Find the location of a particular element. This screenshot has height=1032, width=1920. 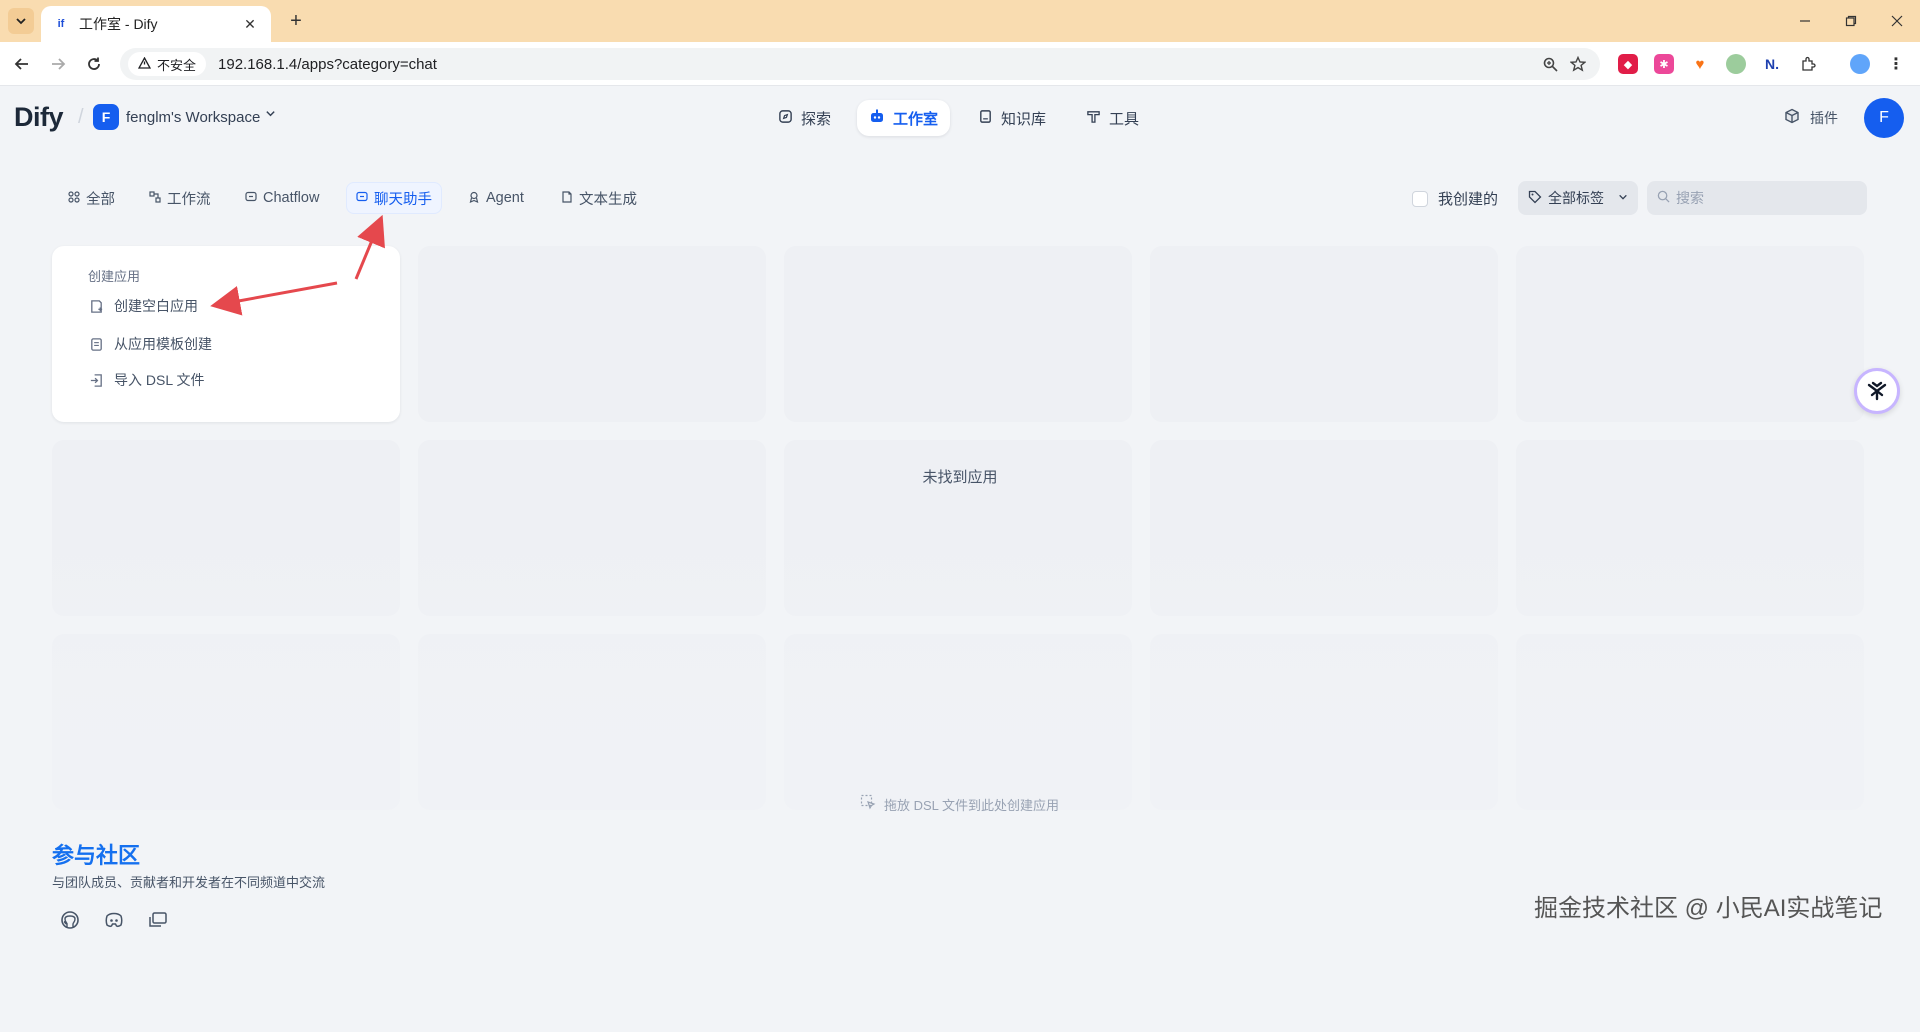

create-blank-app-button: 创建空白应用 is located at coordinates (143, 306).